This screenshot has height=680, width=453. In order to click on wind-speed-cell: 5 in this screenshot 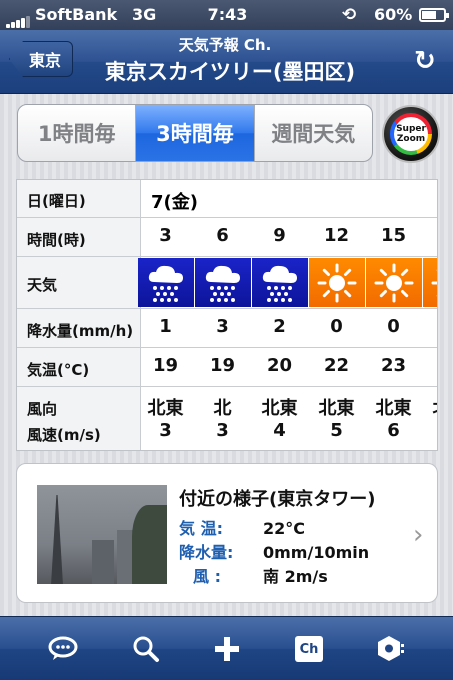, I will do `click(336, 430)`.